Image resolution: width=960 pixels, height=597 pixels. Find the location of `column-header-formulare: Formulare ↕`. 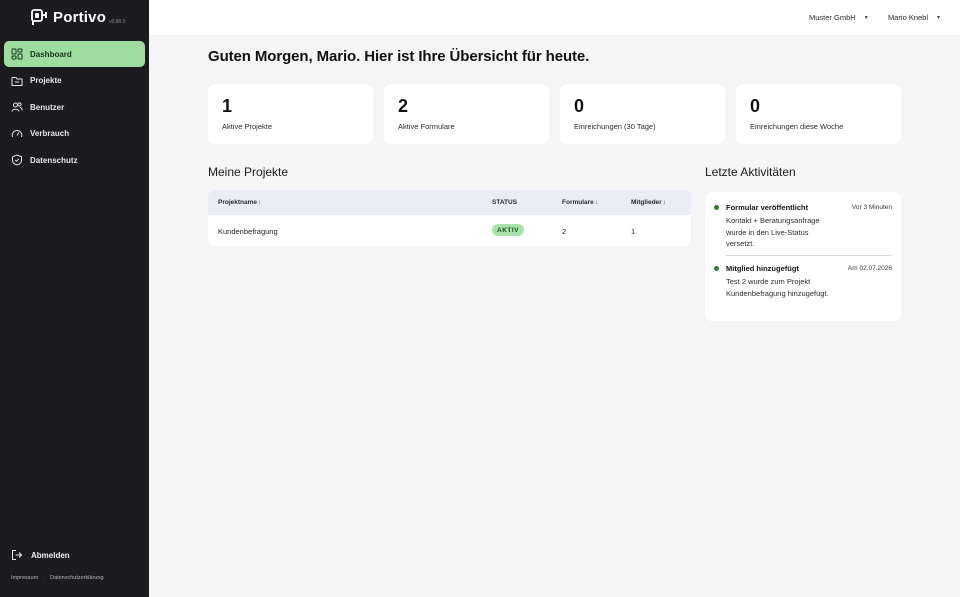

column-header-formulare: Formulare ↕ is located at coordinates (580, 202).